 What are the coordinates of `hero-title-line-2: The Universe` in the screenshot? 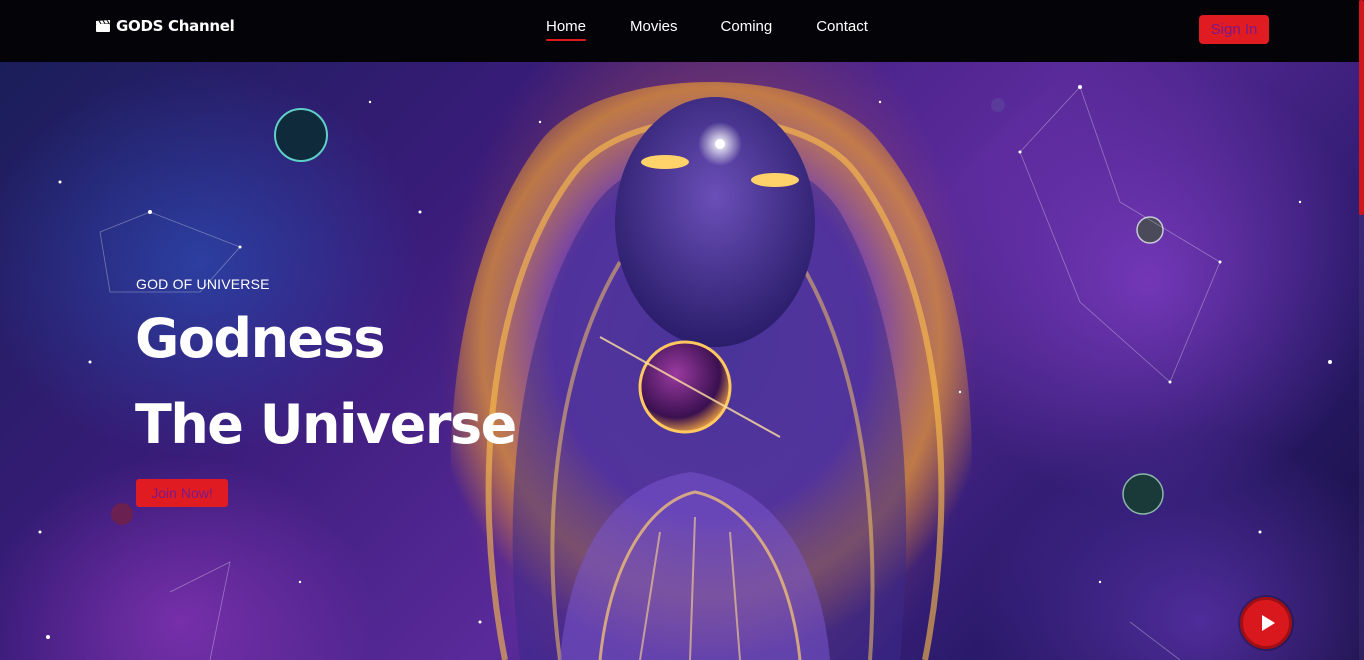 It's located at (326, 424).